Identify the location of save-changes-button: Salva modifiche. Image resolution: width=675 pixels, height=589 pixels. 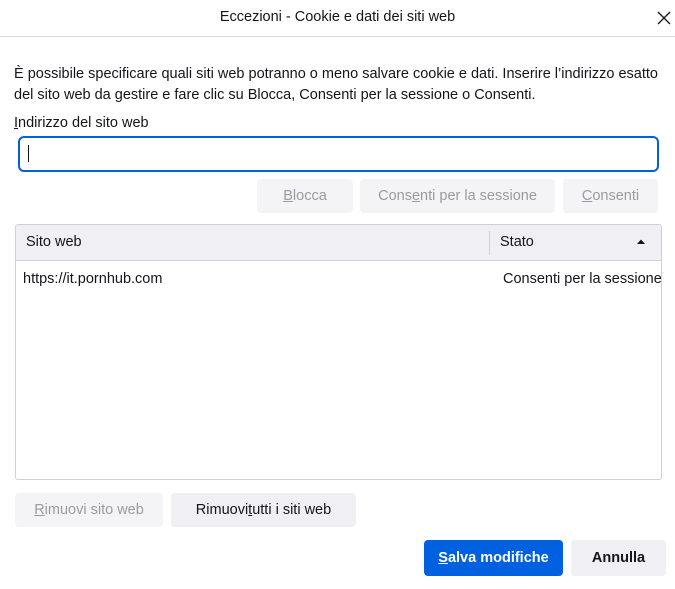
(493, 558).